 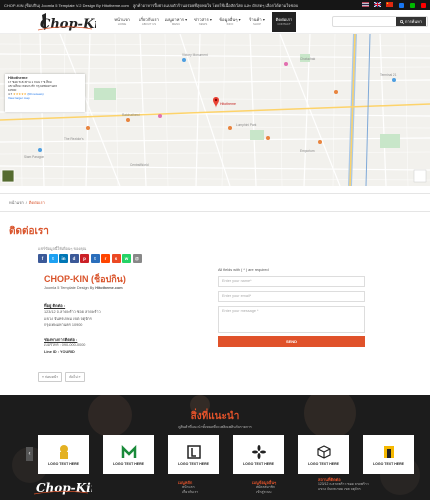 What do you see at coordinates (16, 202) in the screenshot?
I see `breadcrumb-home: หน้าแรก` at bounding box center [16, 202].